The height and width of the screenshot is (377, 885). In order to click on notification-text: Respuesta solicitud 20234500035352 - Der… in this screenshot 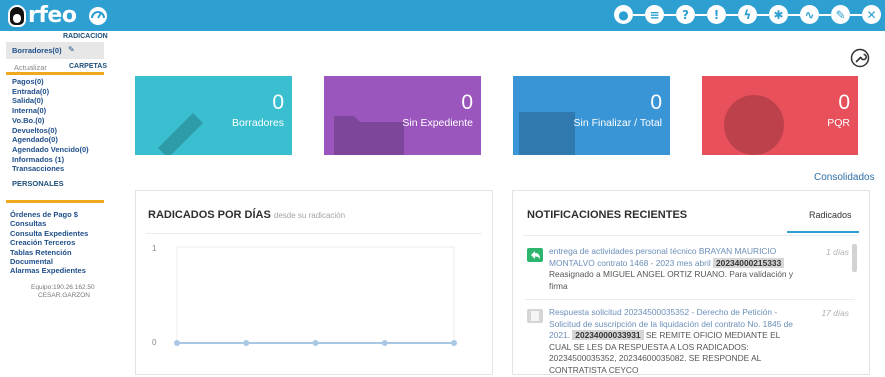, I will do `click(674, 342)`.